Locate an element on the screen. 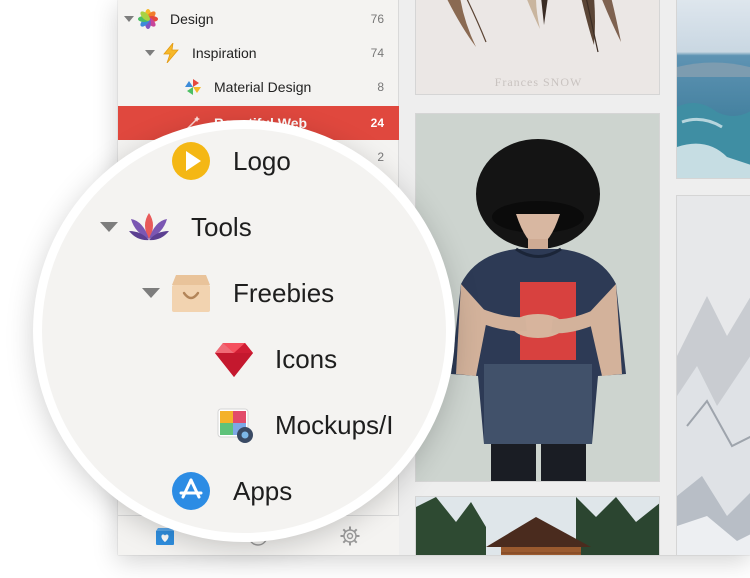 This screenshot has height=578, width=750. mountain-image is located at coordinates (713, 375).